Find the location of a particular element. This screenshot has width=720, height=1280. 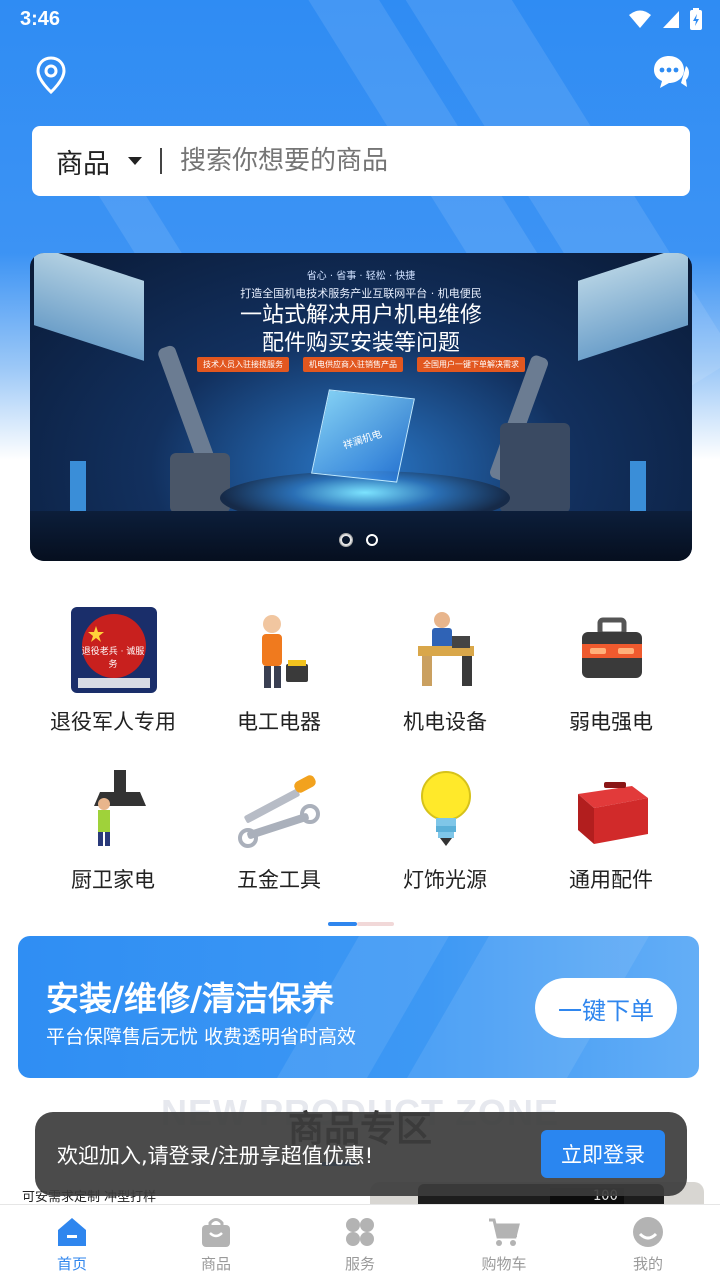

category-power: 弱电强电 is located at coordinates (611, 675).